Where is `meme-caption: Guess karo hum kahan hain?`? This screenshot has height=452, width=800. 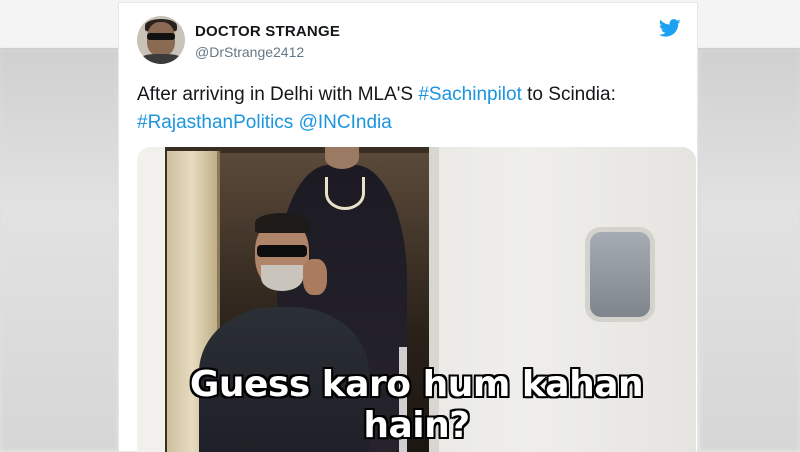
meme-caption: Guess karo hum kahan hain? is located at coordinates (416, 405).